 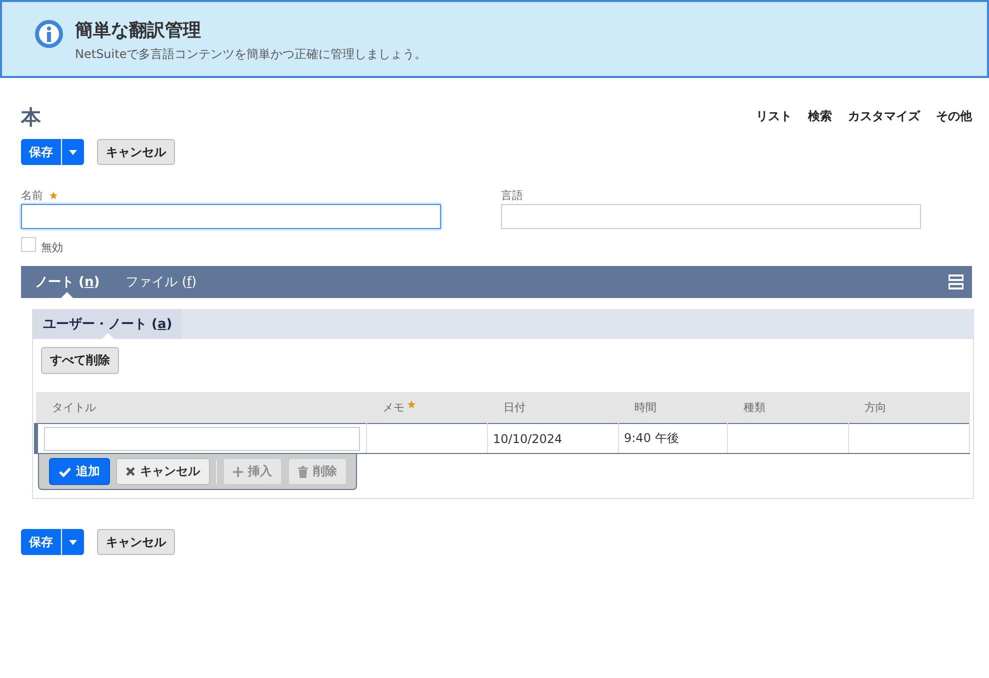 I want to click on add-row-button: 追加, so click(x=79, y=471).